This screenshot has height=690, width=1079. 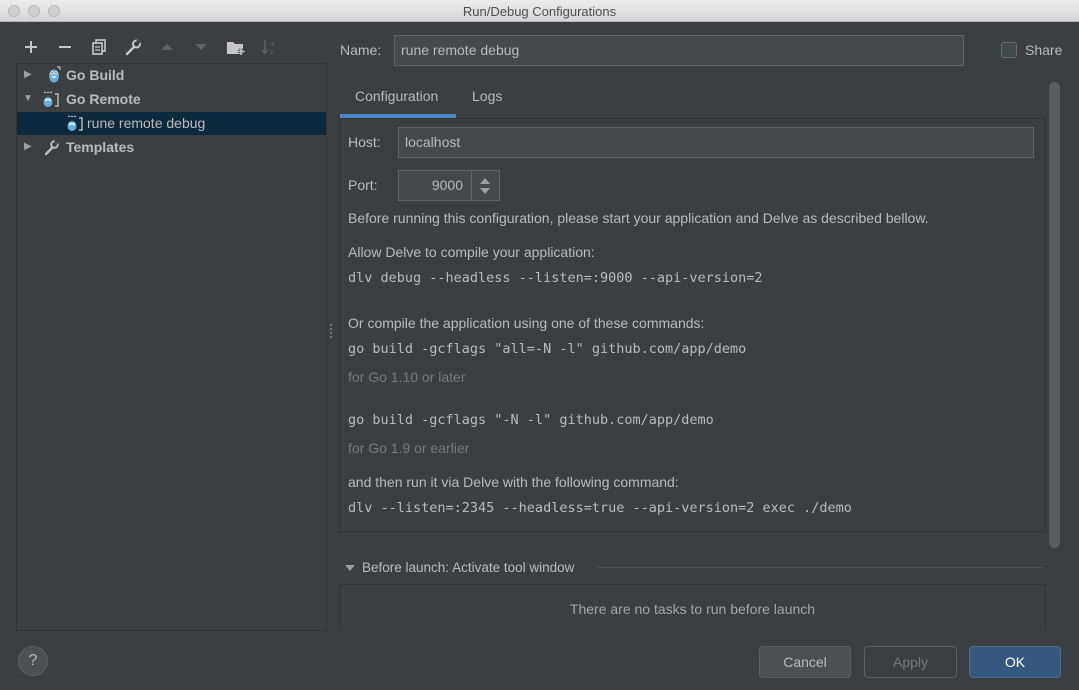 I want to click on allow-heading: Allow Delve to compile your application:, so click(x=471, y=252).